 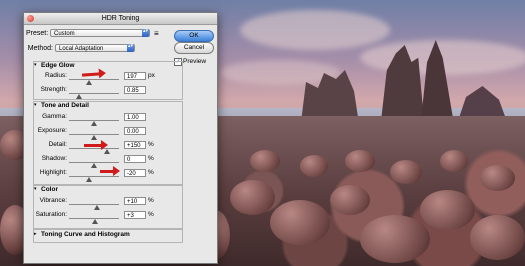 I want to click on saturation-label: Saturation:, so click(x=51, y=214).